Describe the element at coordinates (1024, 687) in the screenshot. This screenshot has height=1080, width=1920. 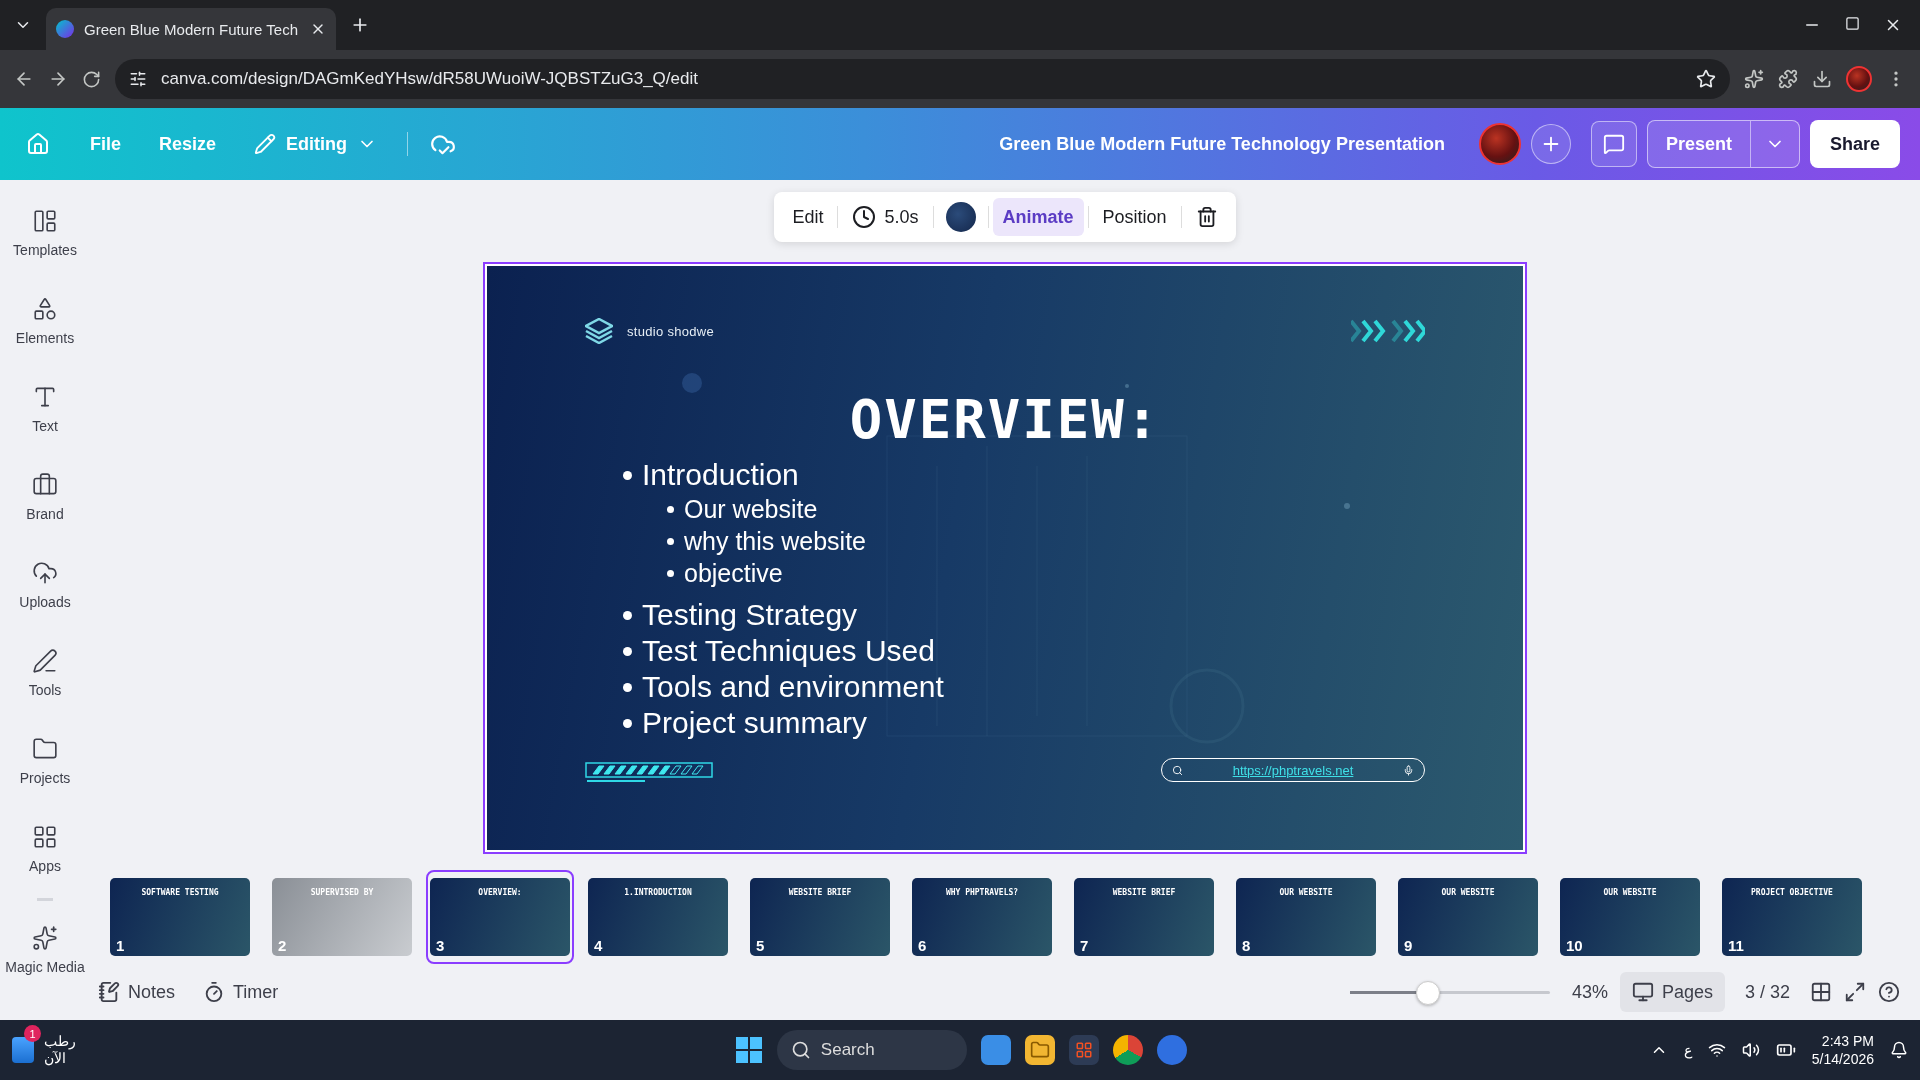
I see `bullet-item: Tools and environment` at that location.